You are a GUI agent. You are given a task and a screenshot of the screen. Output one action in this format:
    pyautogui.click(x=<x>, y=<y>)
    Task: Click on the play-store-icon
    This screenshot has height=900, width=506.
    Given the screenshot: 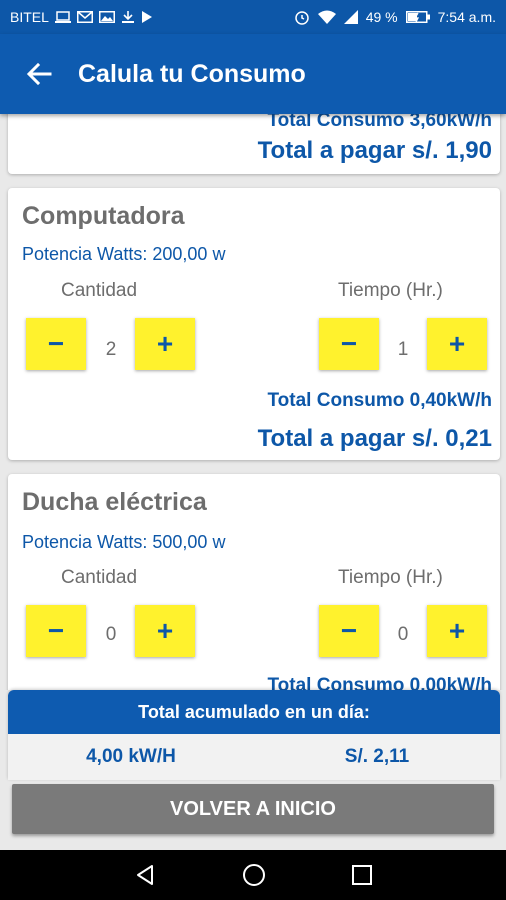 What is the action you would take?
    pyautogui.click(x=146, y=17)
    